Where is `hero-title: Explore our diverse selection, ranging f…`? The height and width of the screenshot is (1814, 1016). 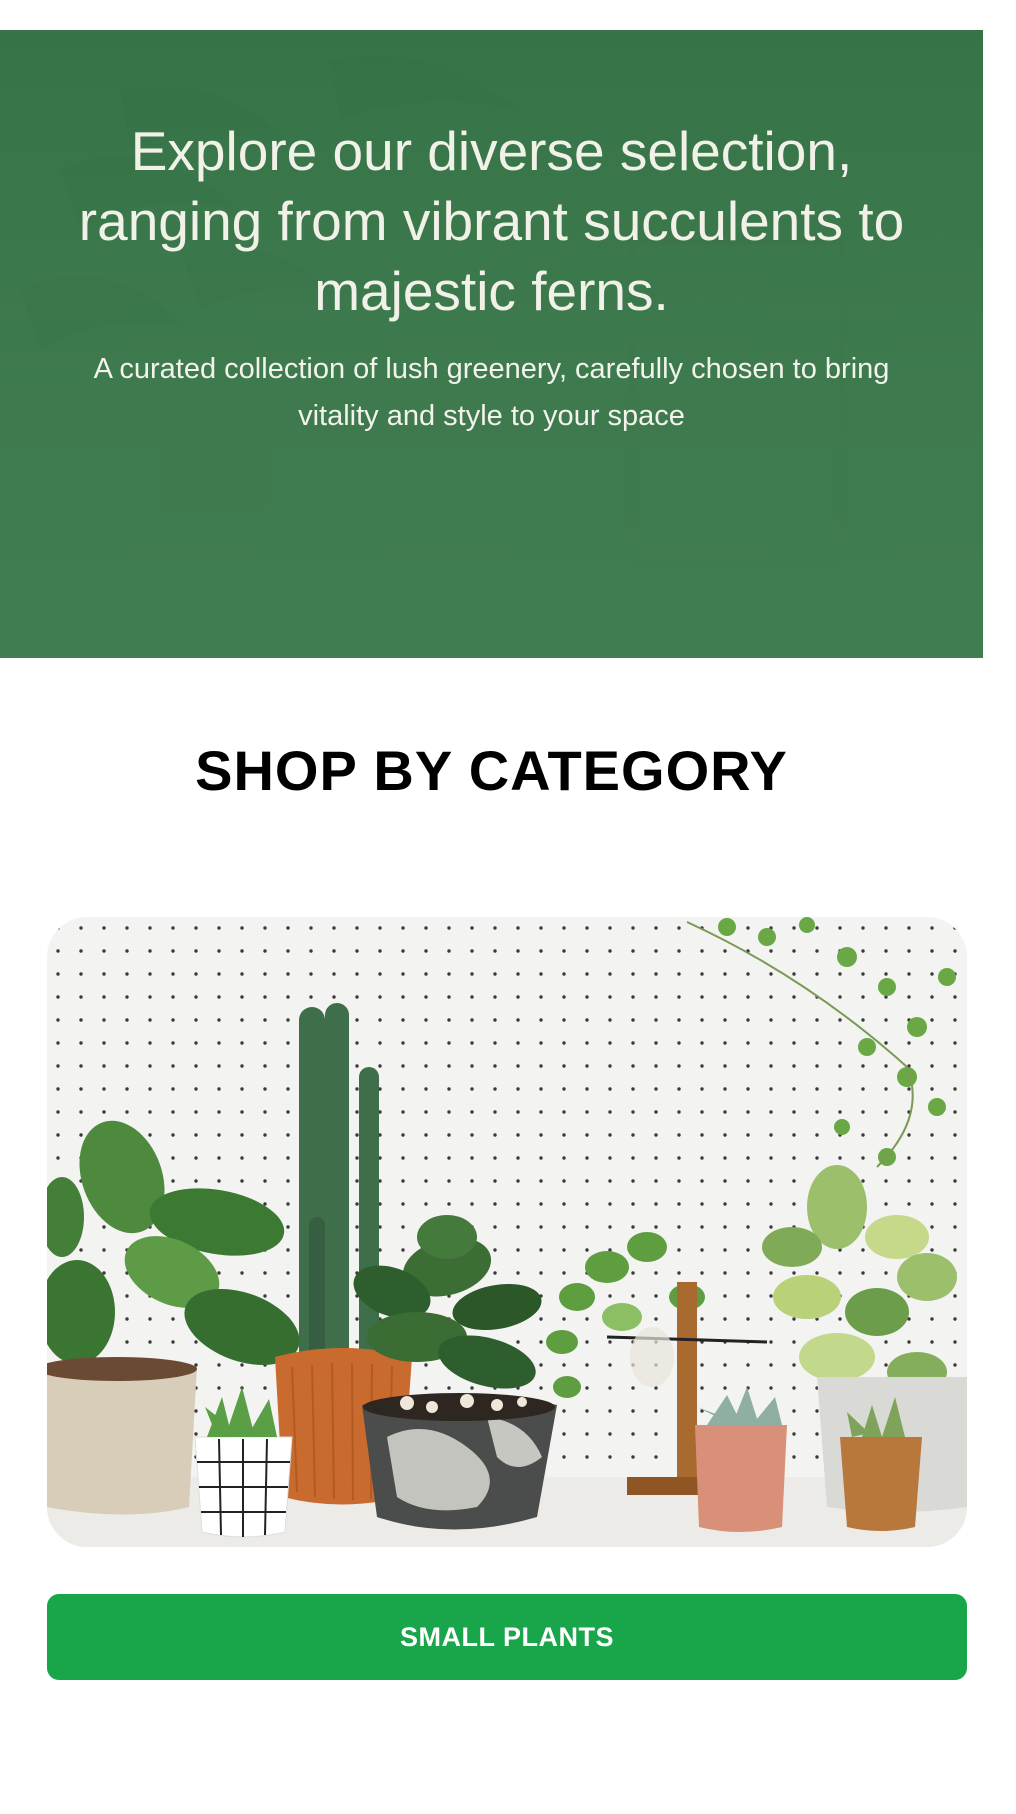 hero-title: Explore our diverse selection, ranging f… is located at coordinates (491, 221).